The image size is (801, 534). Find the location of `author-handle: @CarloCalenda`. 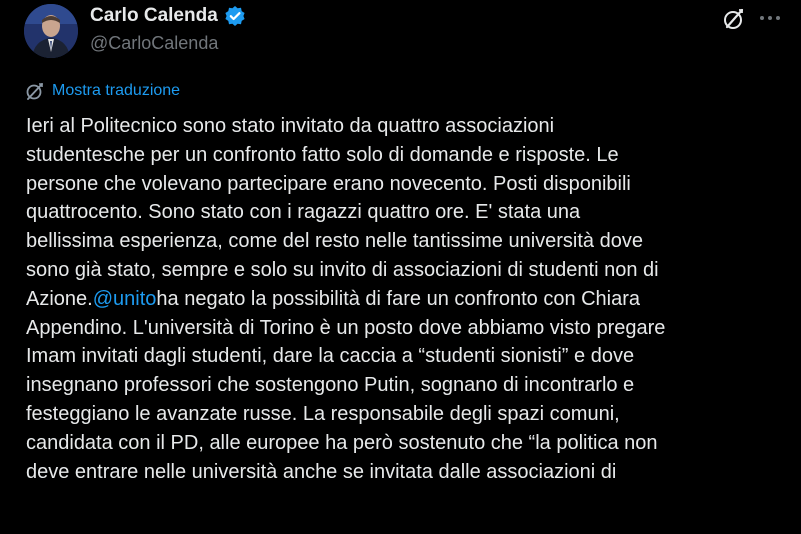

author-handle: @CarloCalenda is located at coordinates (154, 43).